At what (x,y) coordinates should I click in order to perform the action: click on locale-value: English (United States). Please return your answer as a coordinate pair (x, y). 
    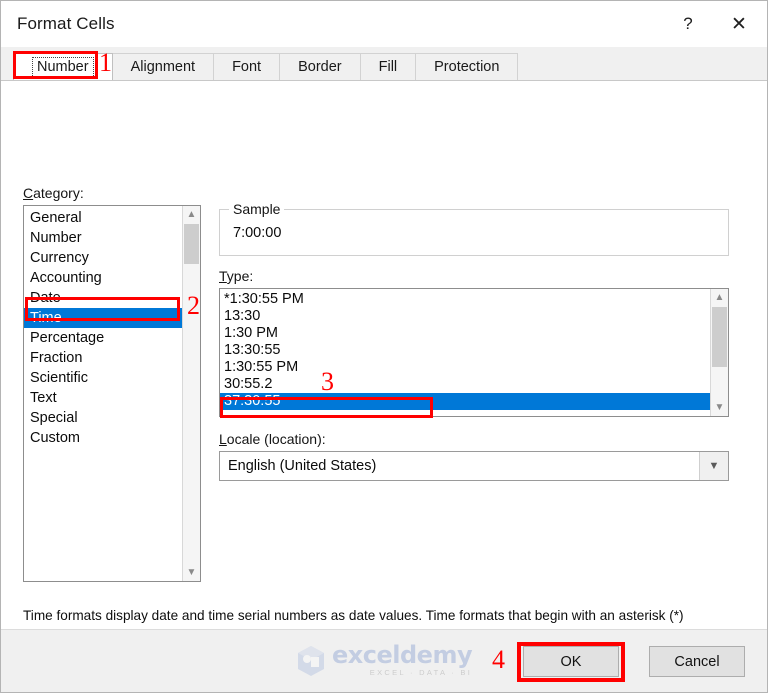
    Looking at the image, I should click on (302, 466).